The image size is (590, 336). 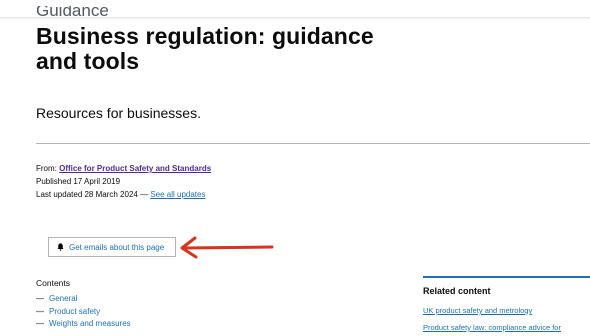 I want to click on divider, so click(x=313, y=143).